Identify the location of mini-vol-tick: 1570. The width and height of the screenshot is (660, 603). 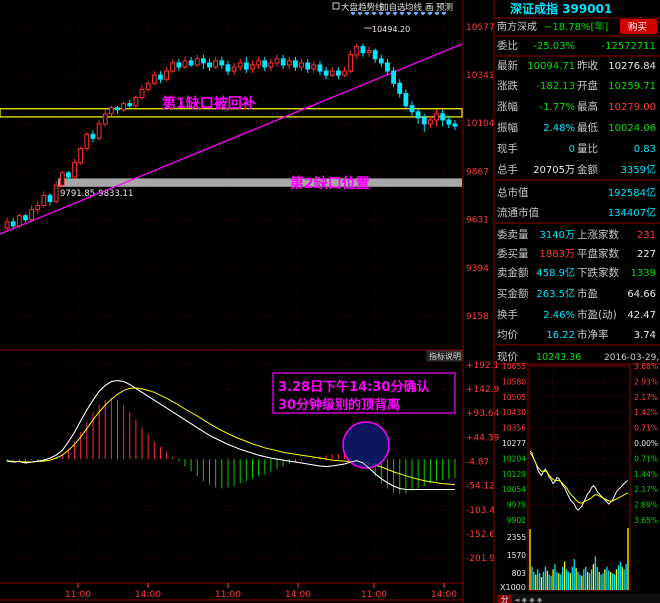
(516, 555).